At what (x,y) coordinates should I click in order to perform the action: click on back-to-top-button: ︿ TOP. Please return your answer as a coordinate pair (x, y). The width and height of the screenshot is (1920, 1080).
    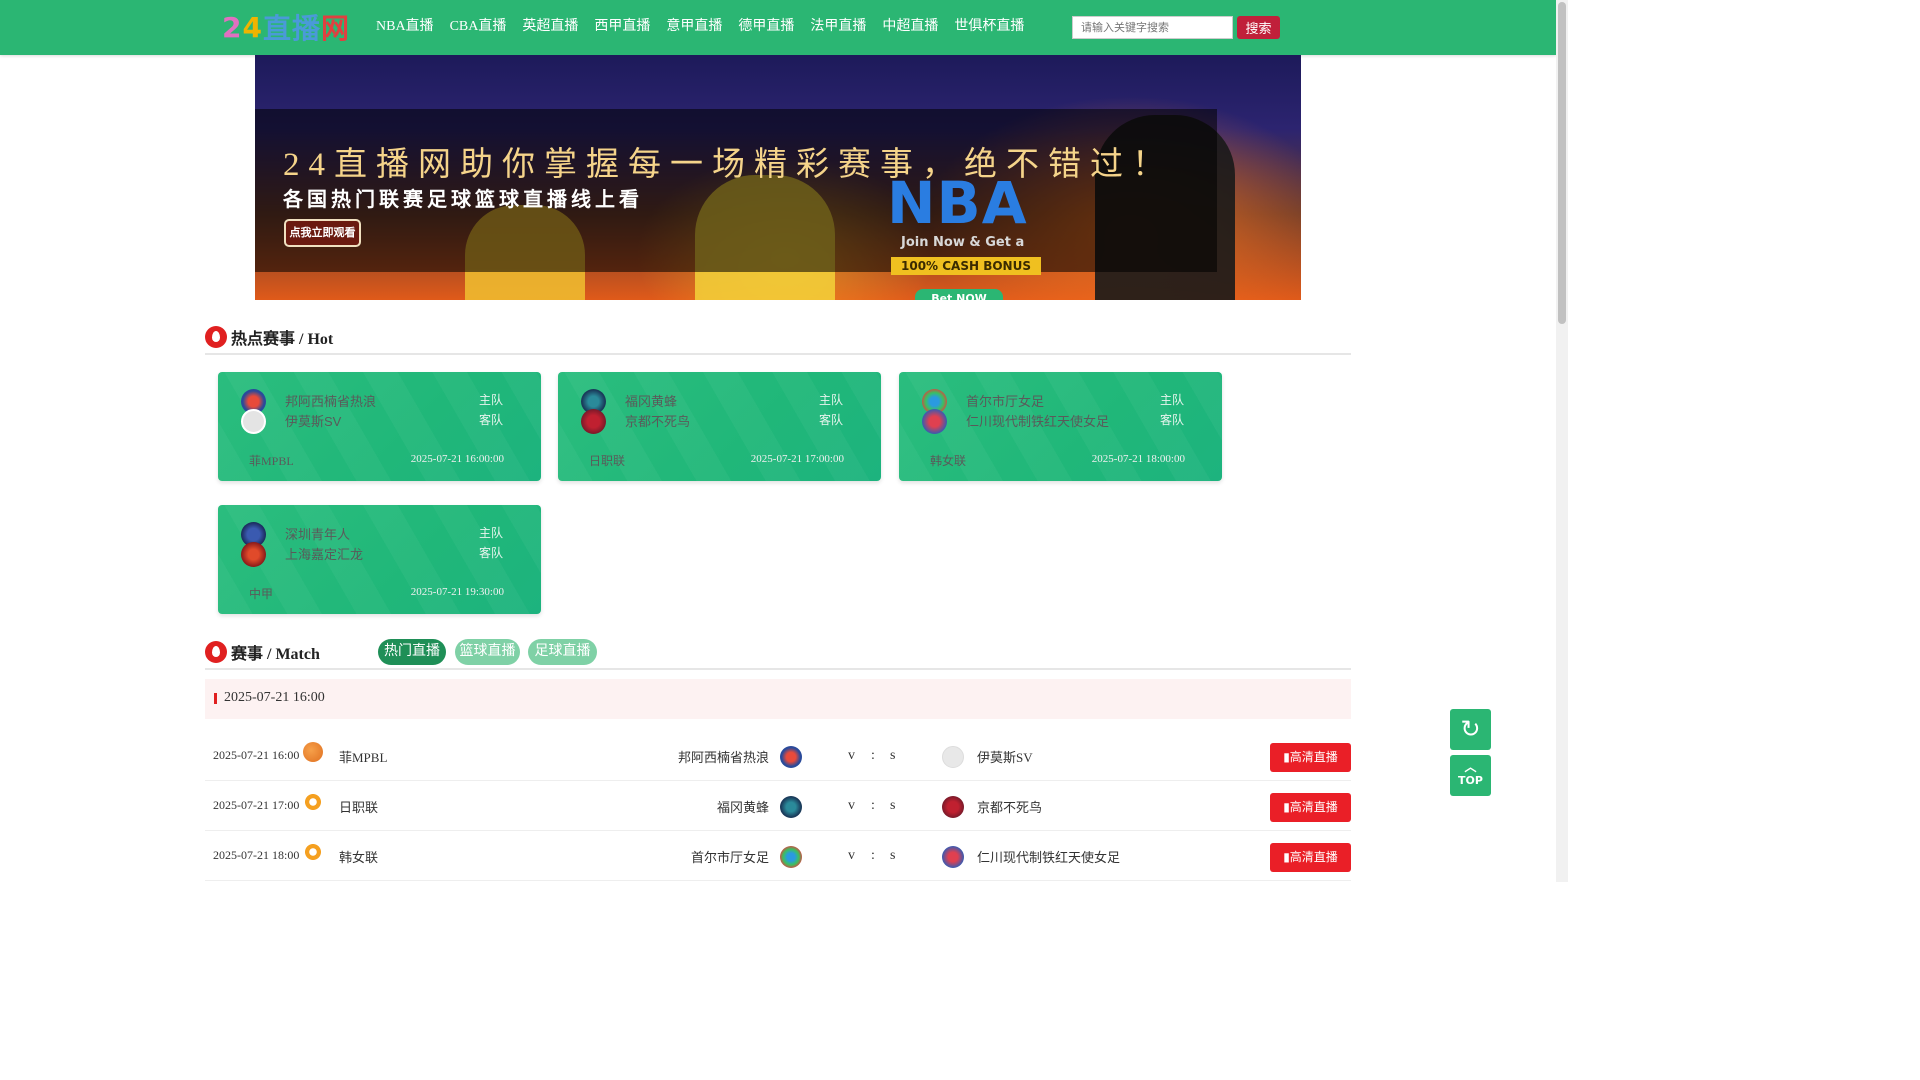
    Looking at the image, I should click on (1470, 775).